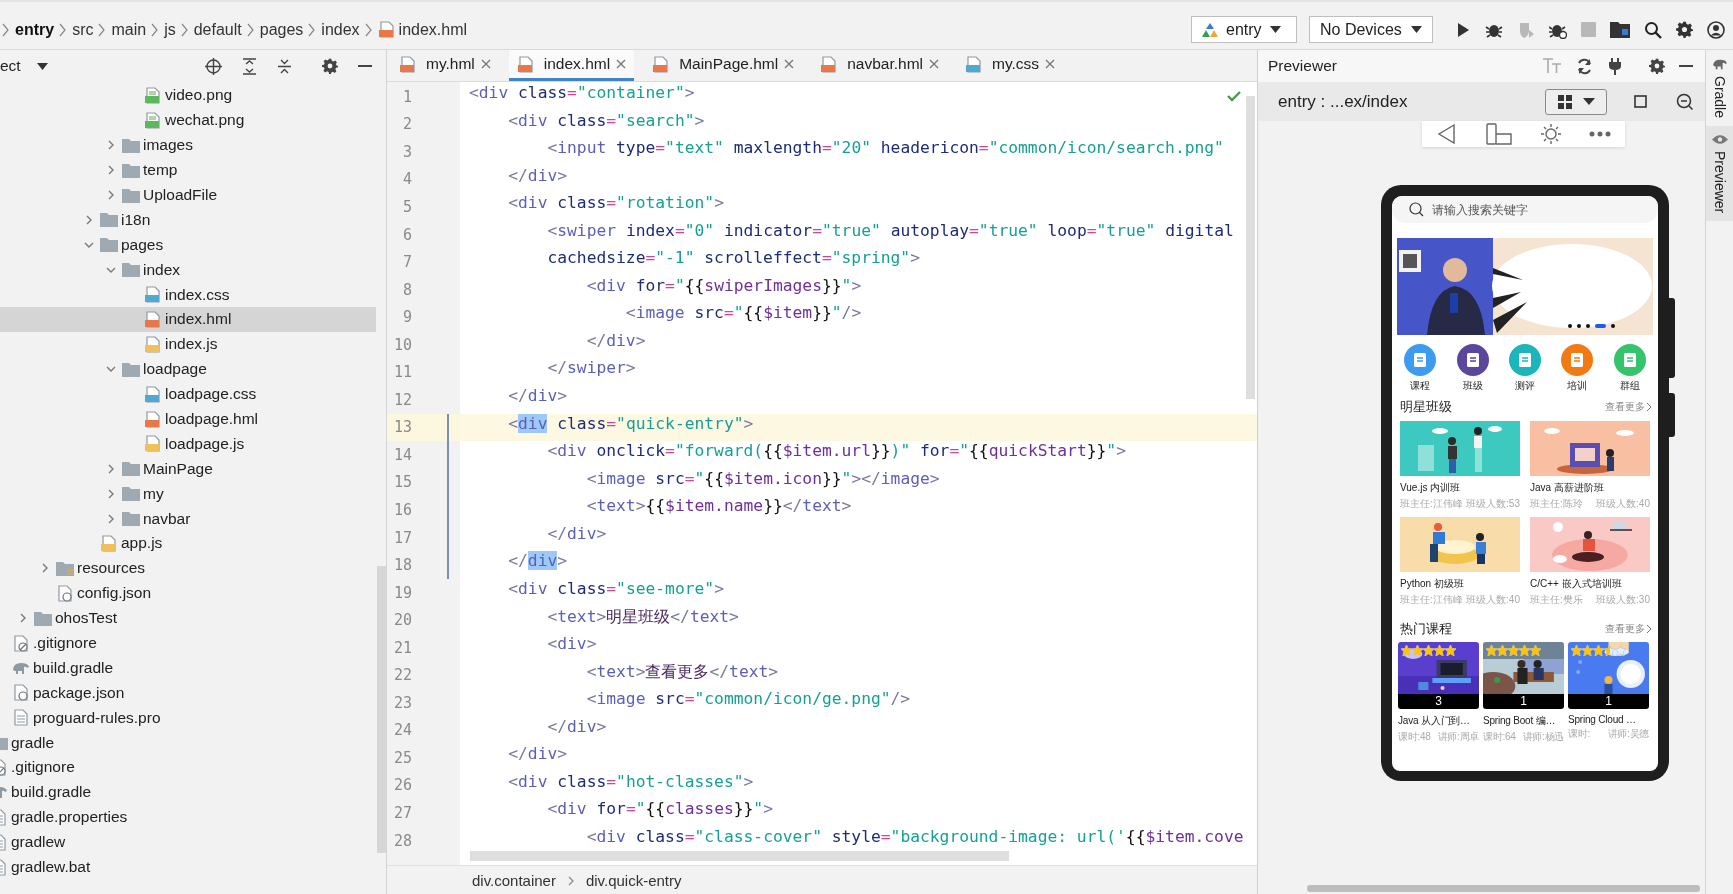 The height and width of the screenshot is (894, 1733). What do you see at coordinates (188, 543) in the screenshot?
I see `tree-item: app.js` at bounding box center [188, 543].